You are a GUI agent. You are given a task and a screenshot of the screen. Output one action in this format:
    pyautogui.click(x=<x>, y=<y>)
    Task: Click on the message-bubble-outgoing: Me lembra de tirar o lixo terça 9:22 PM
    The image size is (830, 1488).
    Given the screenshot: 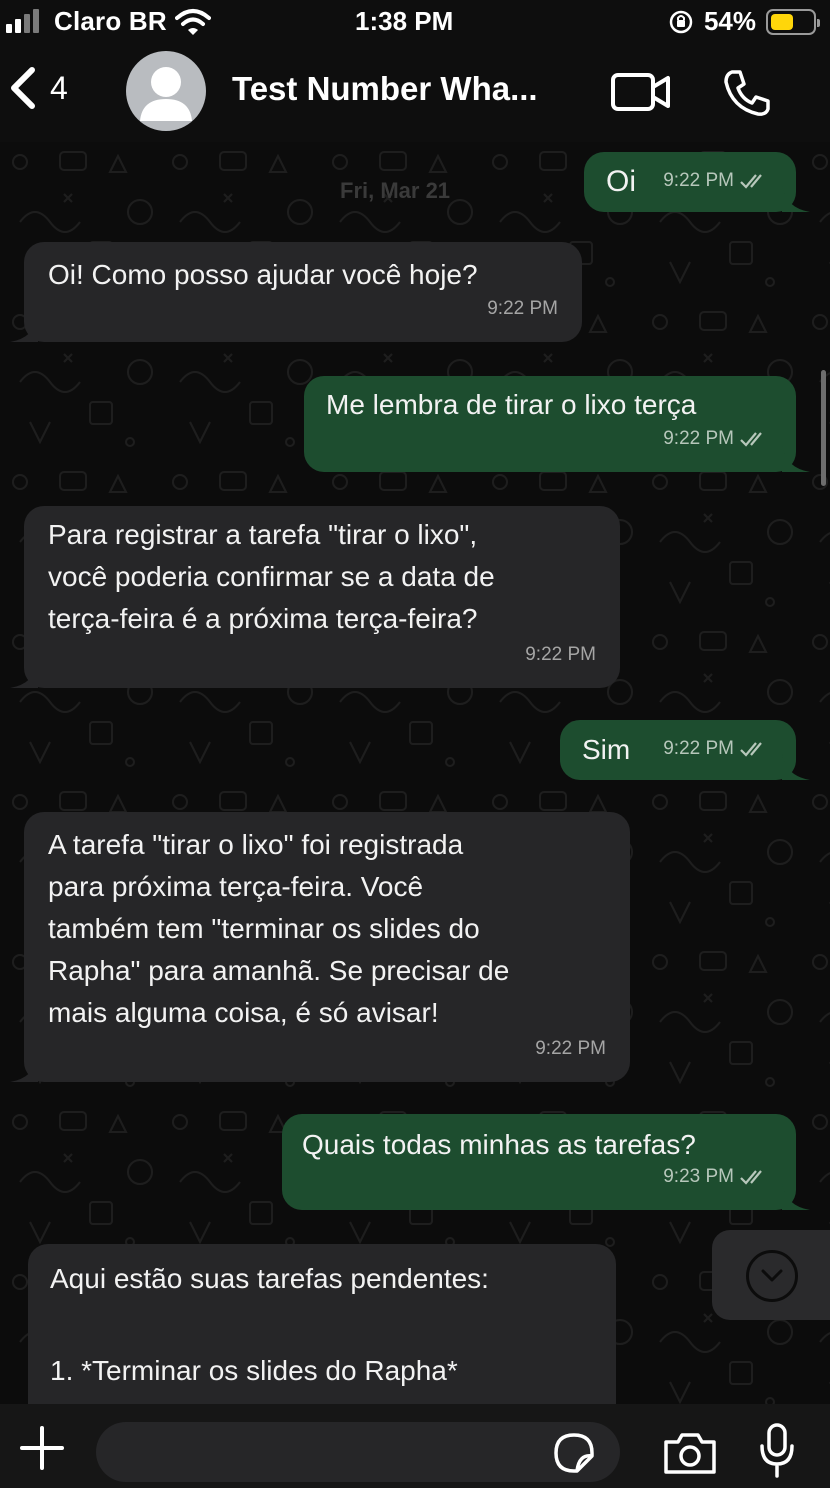 What is the action you would take?
    pyautogui.click(x=557, y=424)
    